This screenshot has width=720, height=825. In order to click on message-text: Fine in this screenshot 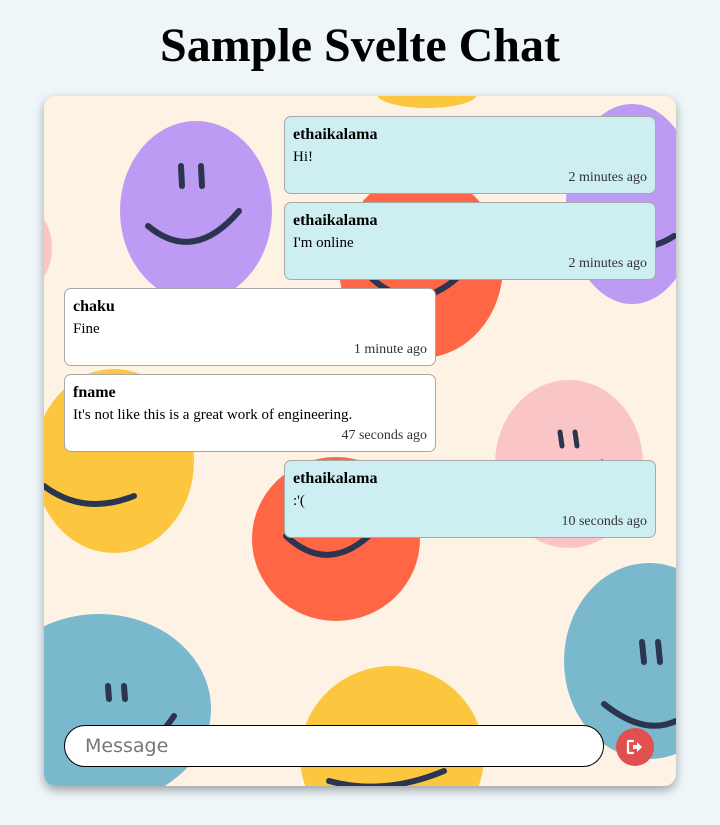, I will do `click(86, 329)`.